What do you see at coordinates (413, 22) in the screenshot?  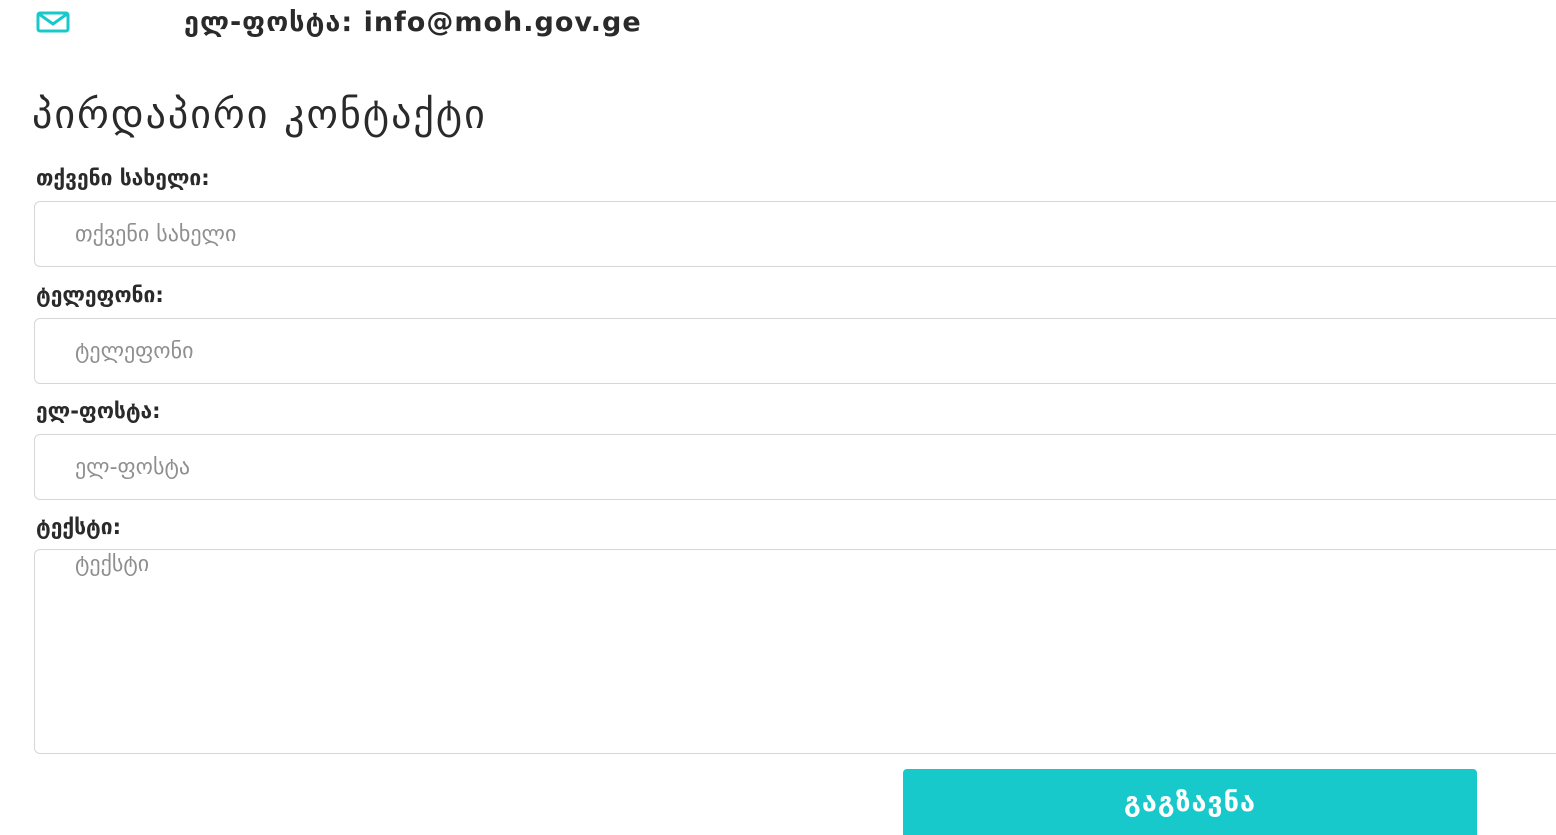 I see `contact-email-text: ელ-ფოსტა: info@moh.gov.ge` at bounding box center [413, 22].